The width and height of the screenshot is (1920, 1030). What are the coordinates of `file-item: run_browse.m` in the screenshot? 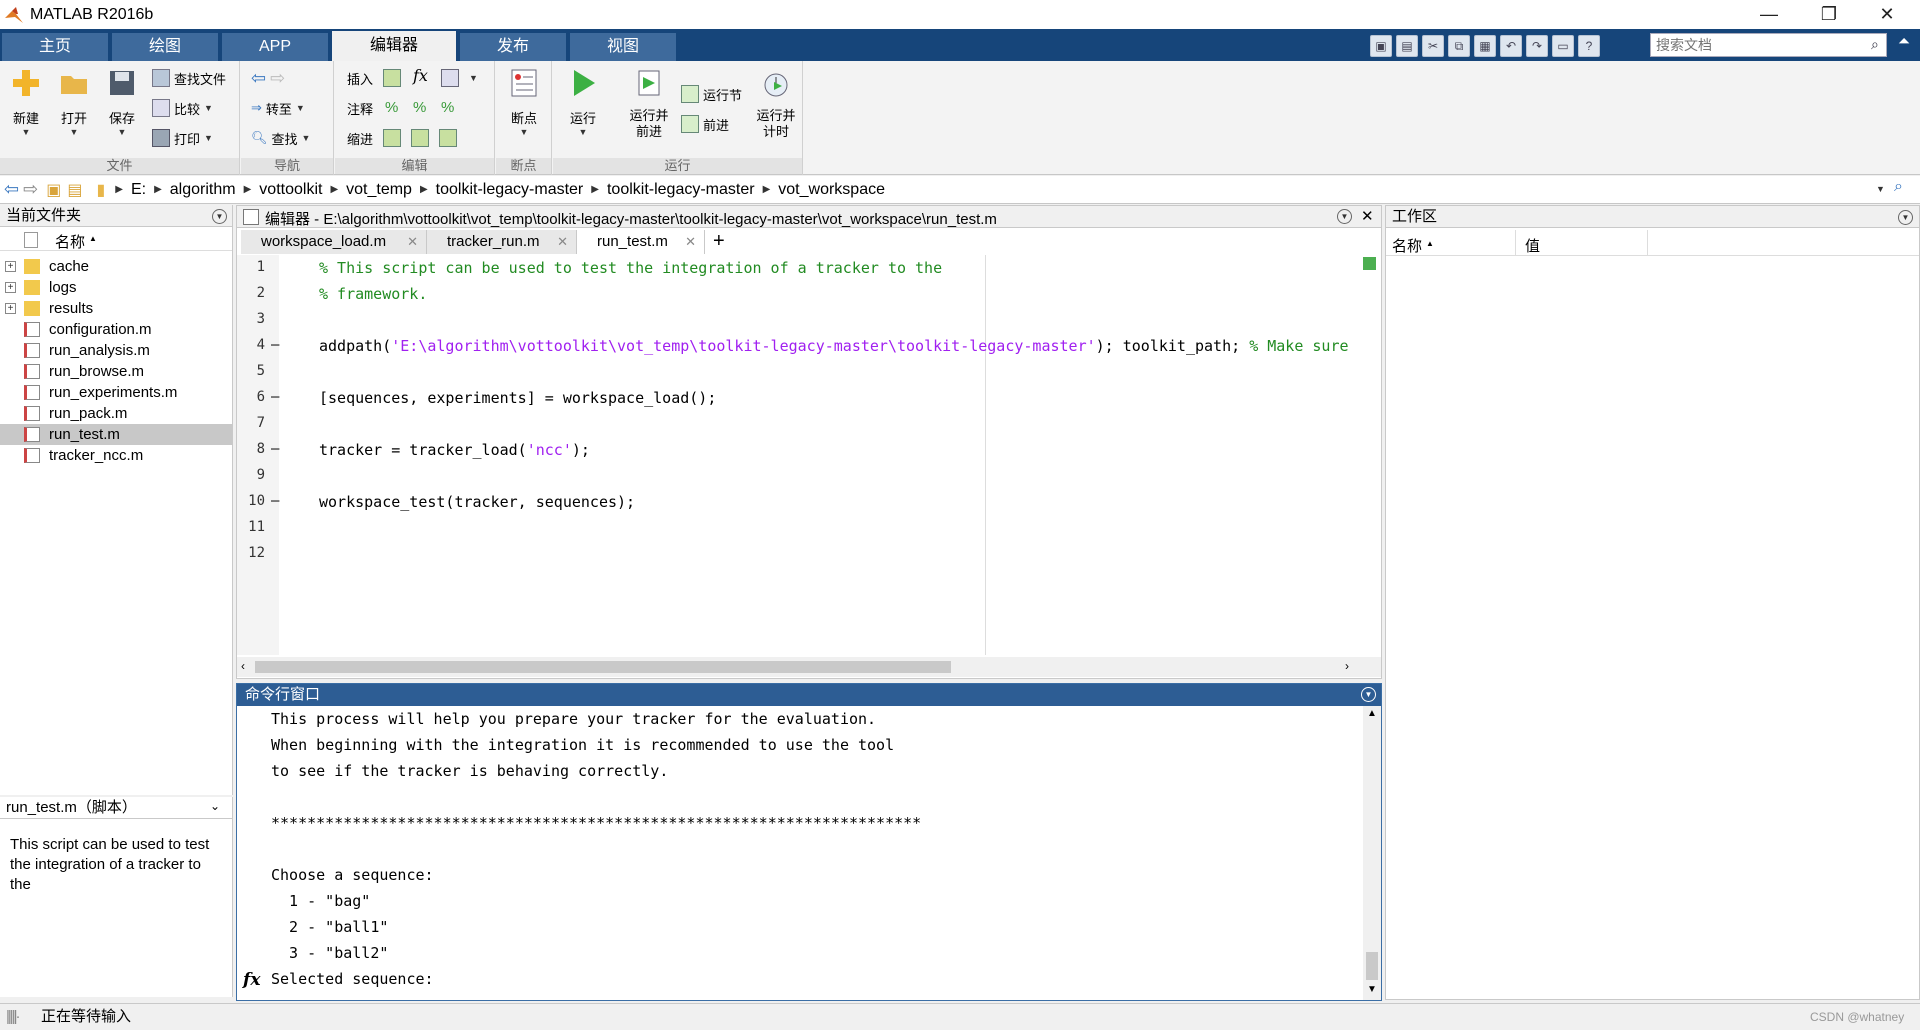 It's located at (116, 371).